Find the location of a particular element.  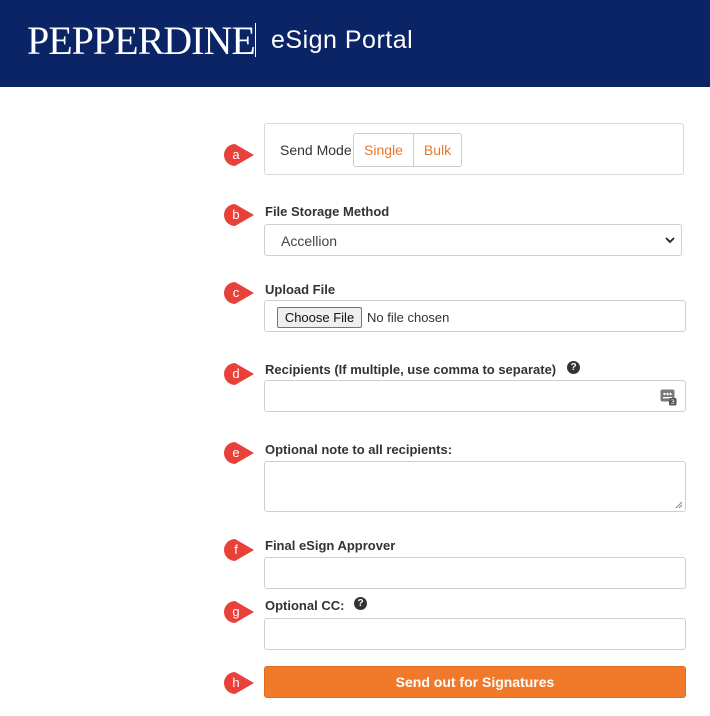

portal-header: PEPPERDINE eSign Portal is located at coordinates (355, 43).